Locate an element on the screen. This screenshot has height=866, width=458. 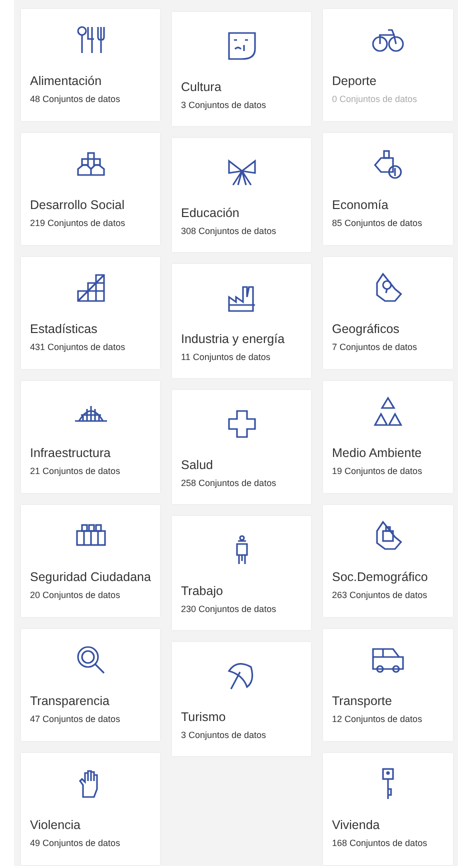
dataset-count: 21 Conjuntos de datos is located at coordinates (76, 471).